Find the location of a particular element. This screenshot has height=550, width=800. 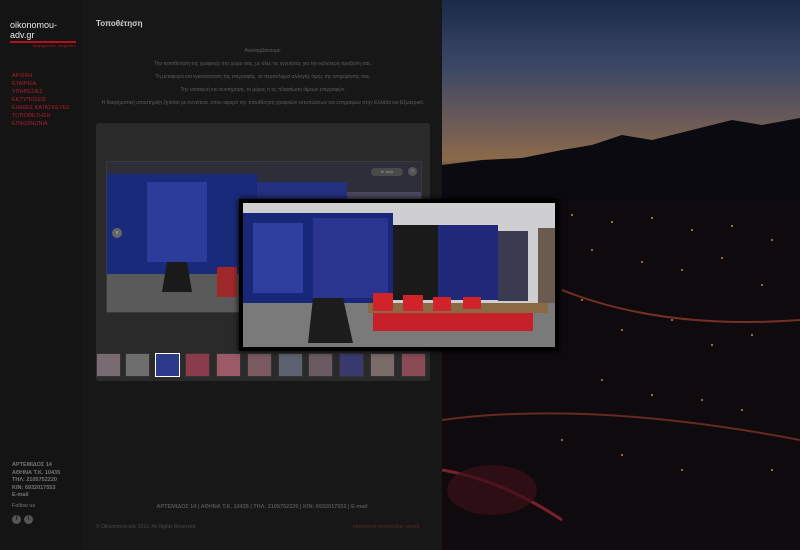

gallery-thumbnails is located at coordinates (263, 365).